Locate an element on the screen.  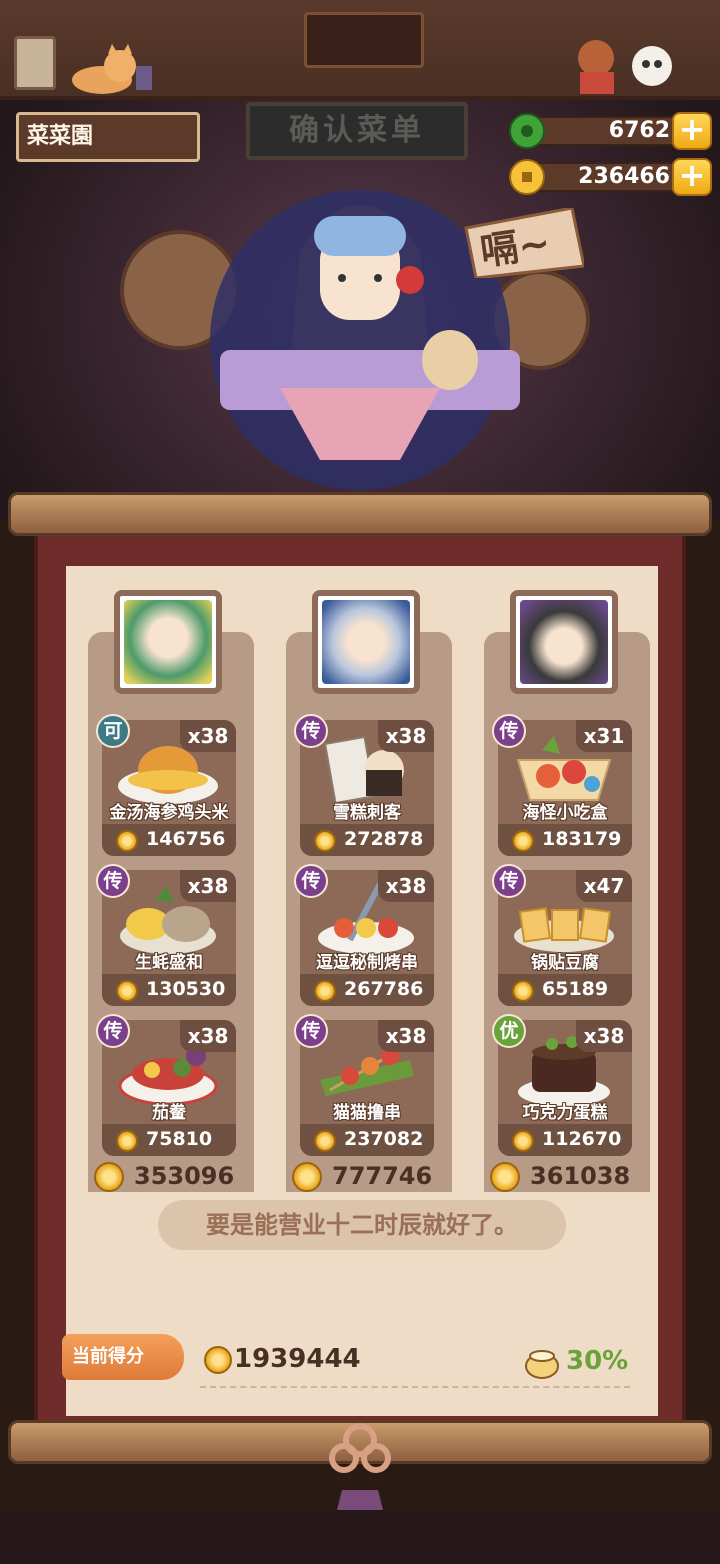
dish-card: 优 x38 巧克力蛋糕 112670 is located at coordinates (562, 1085).